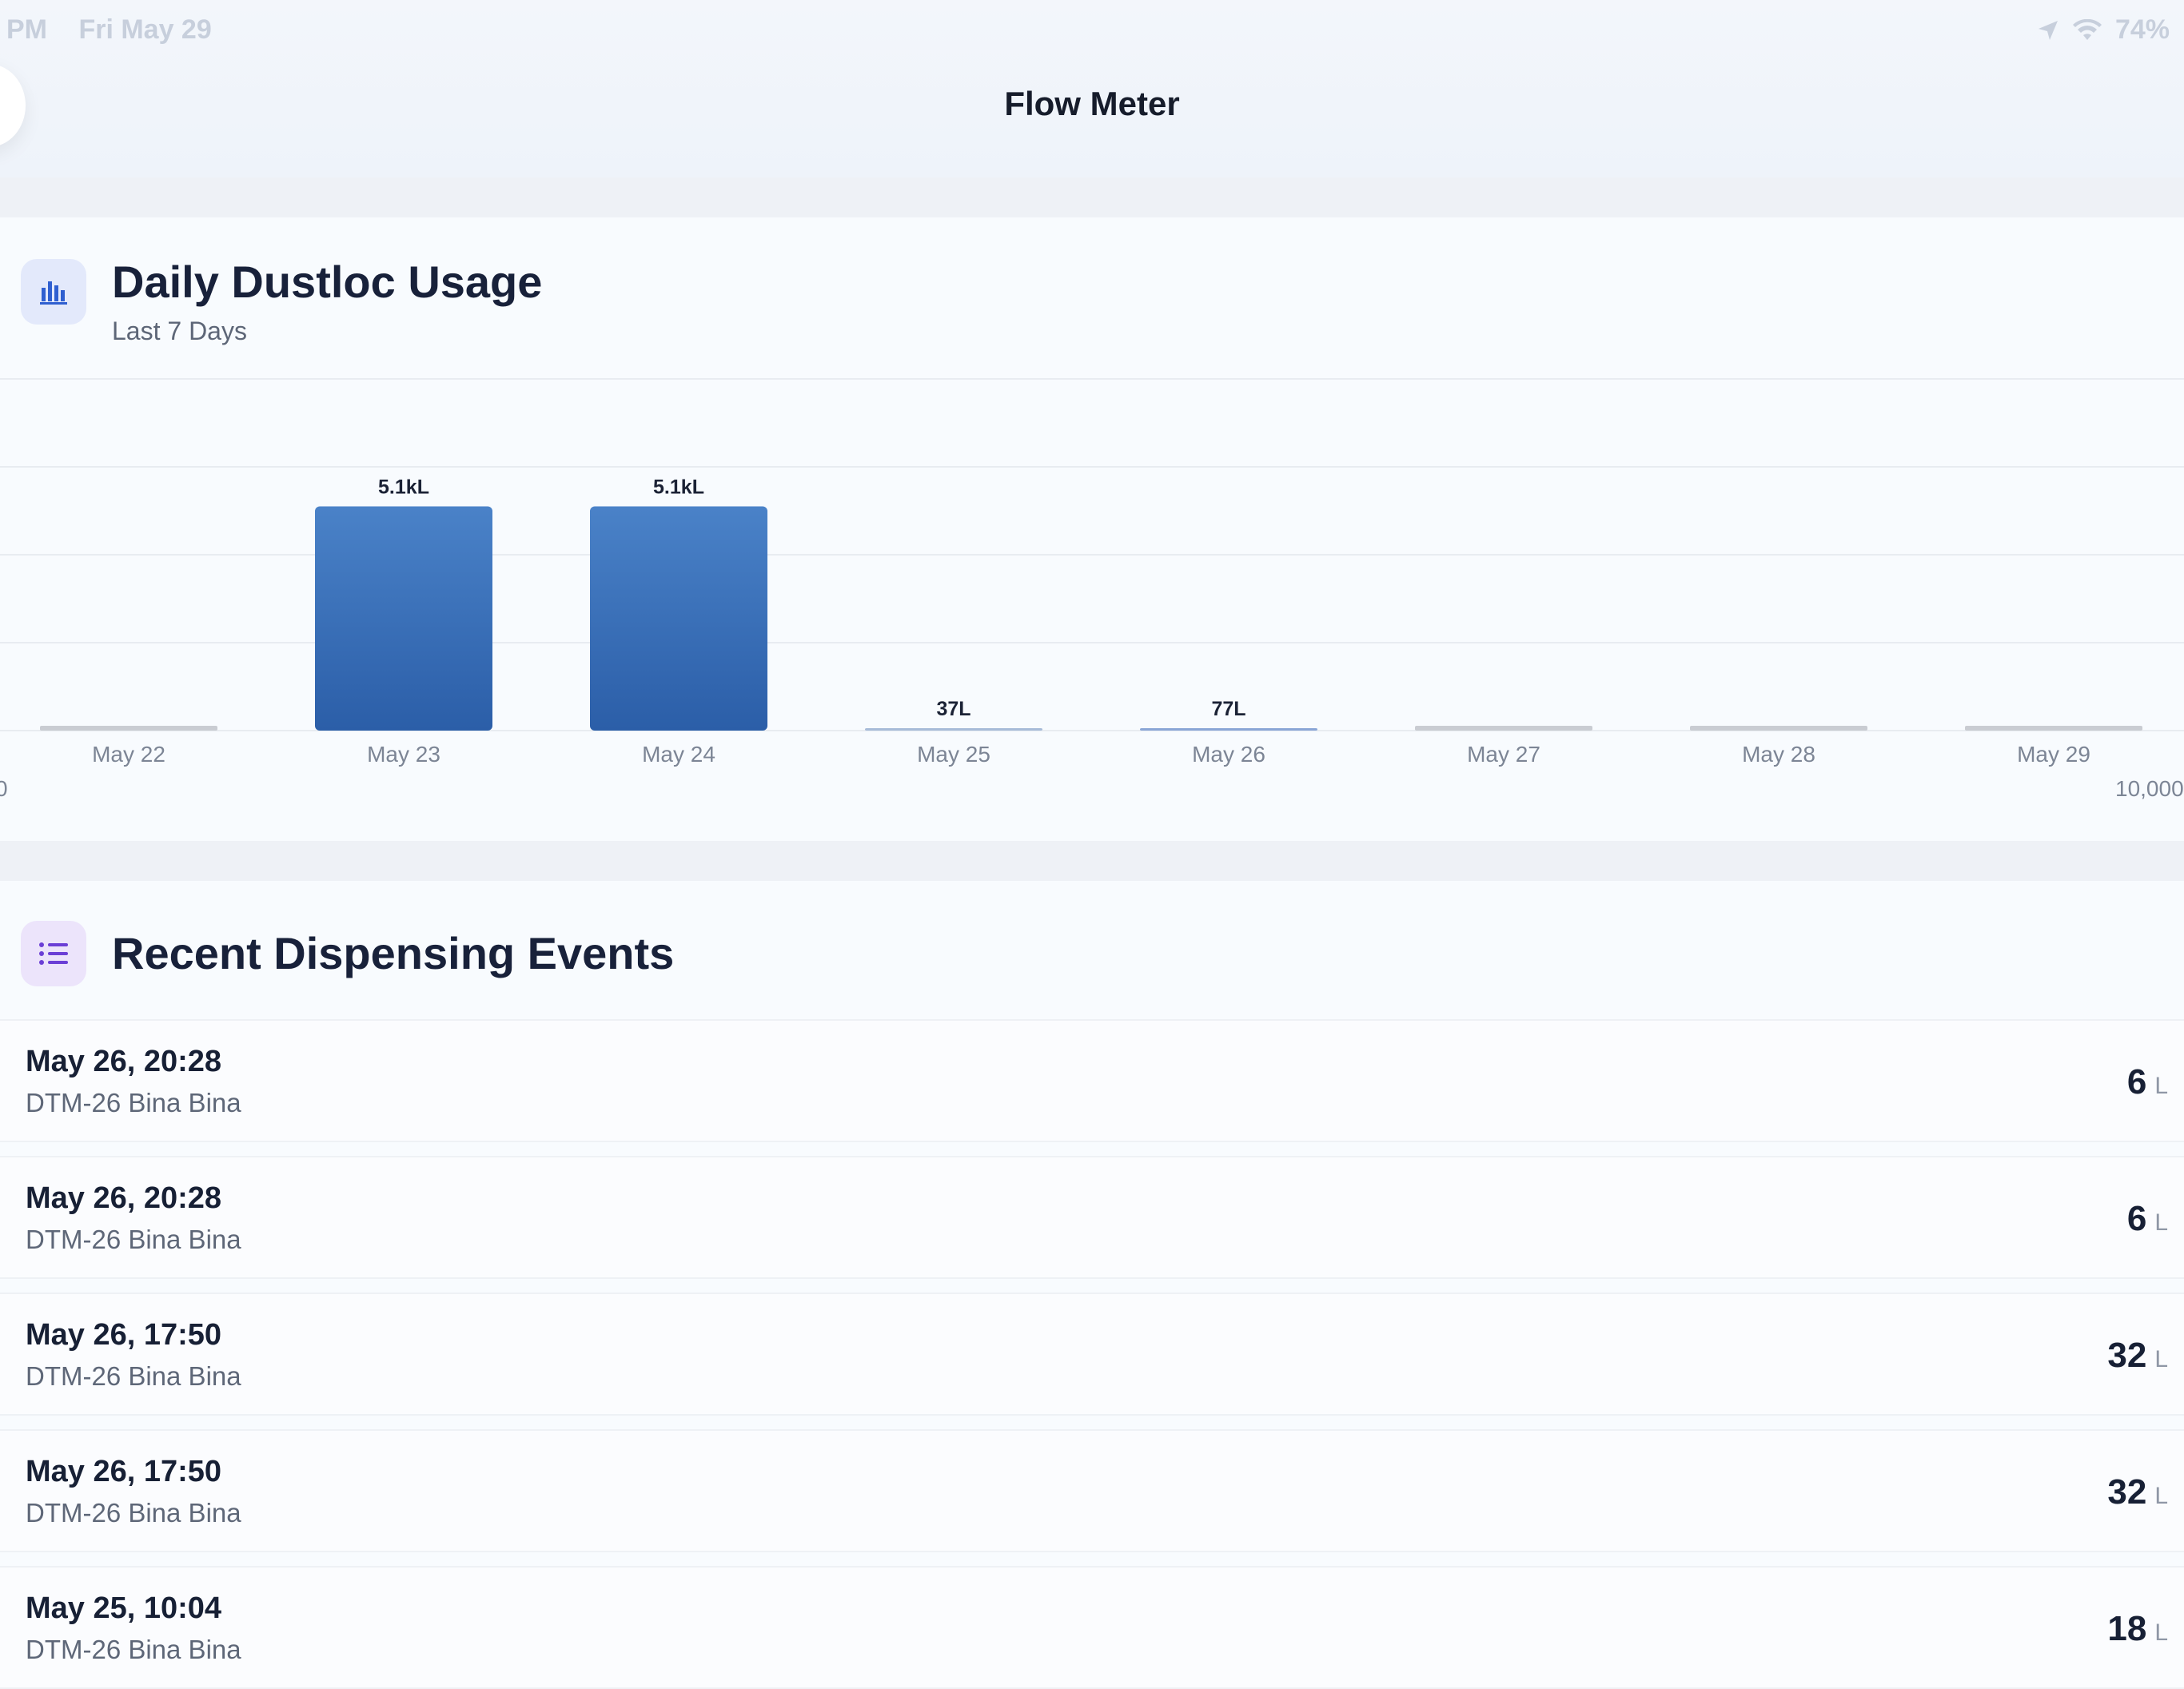 This screenshot has height=1689, width=2184. What do you see at coordinates (1503, 754) in the screenshot?
I see `chart-x-tick-label: May 27` at bounding box center [1503, 754].